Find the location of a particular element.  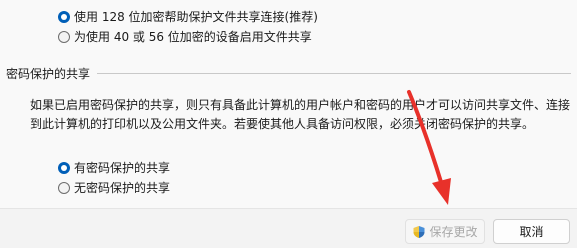

cancel-label: 取消 is located at coordinates (531, 232).